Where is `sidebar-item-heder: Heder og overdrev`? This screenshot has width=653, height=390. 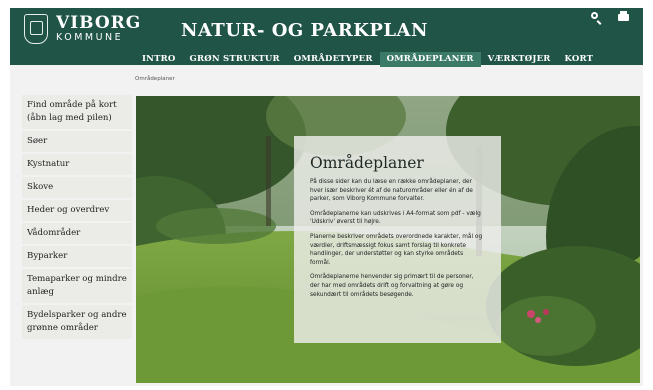 sidebar-item-heder: Heder og overdrev is located at coordinates (77, 211).